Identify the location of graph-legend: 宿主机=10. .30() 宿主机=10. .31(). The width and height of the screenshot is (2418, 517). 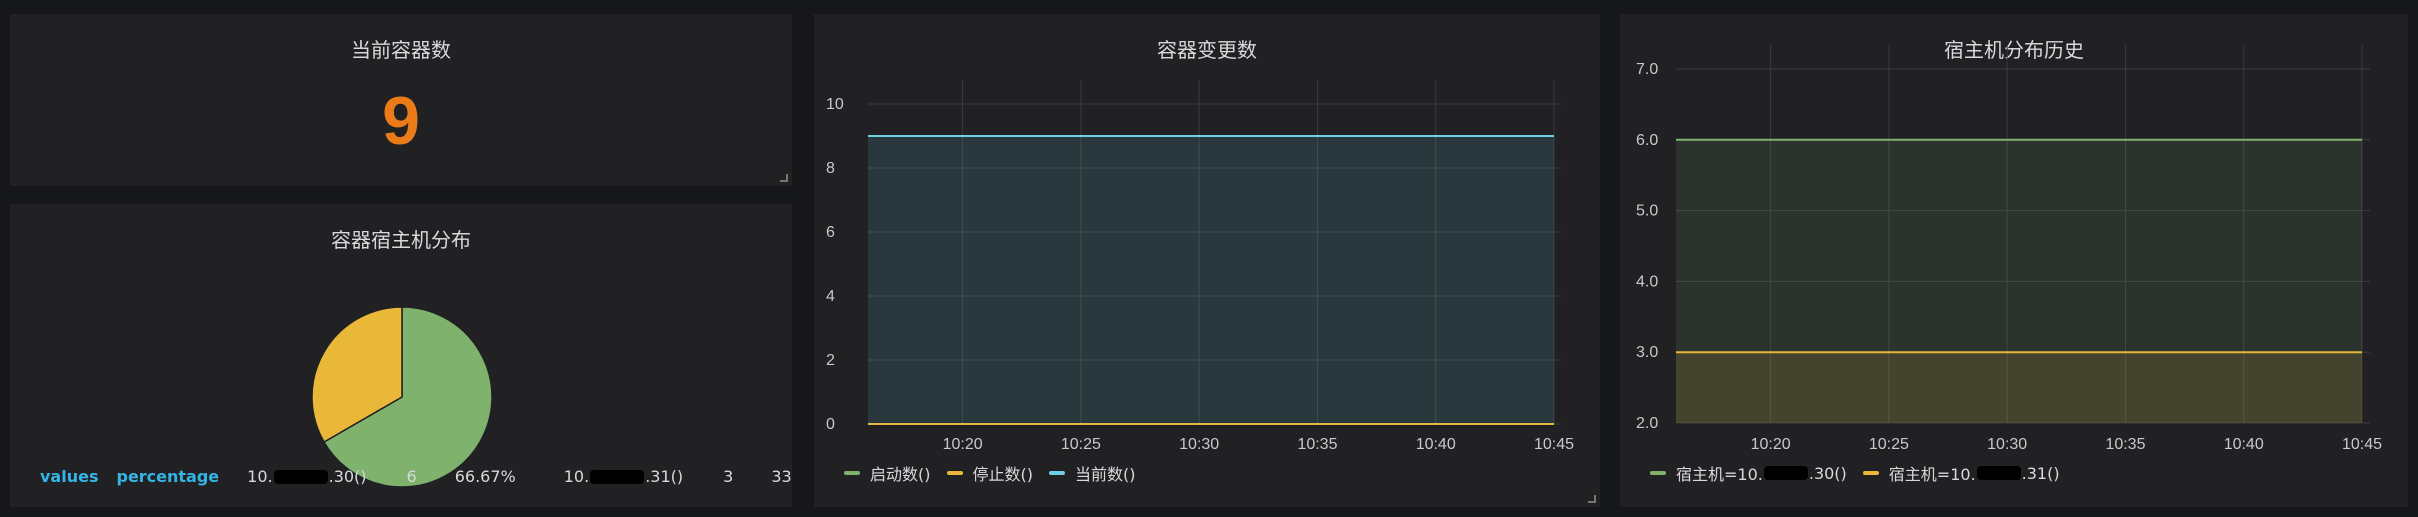
(1863, 473).